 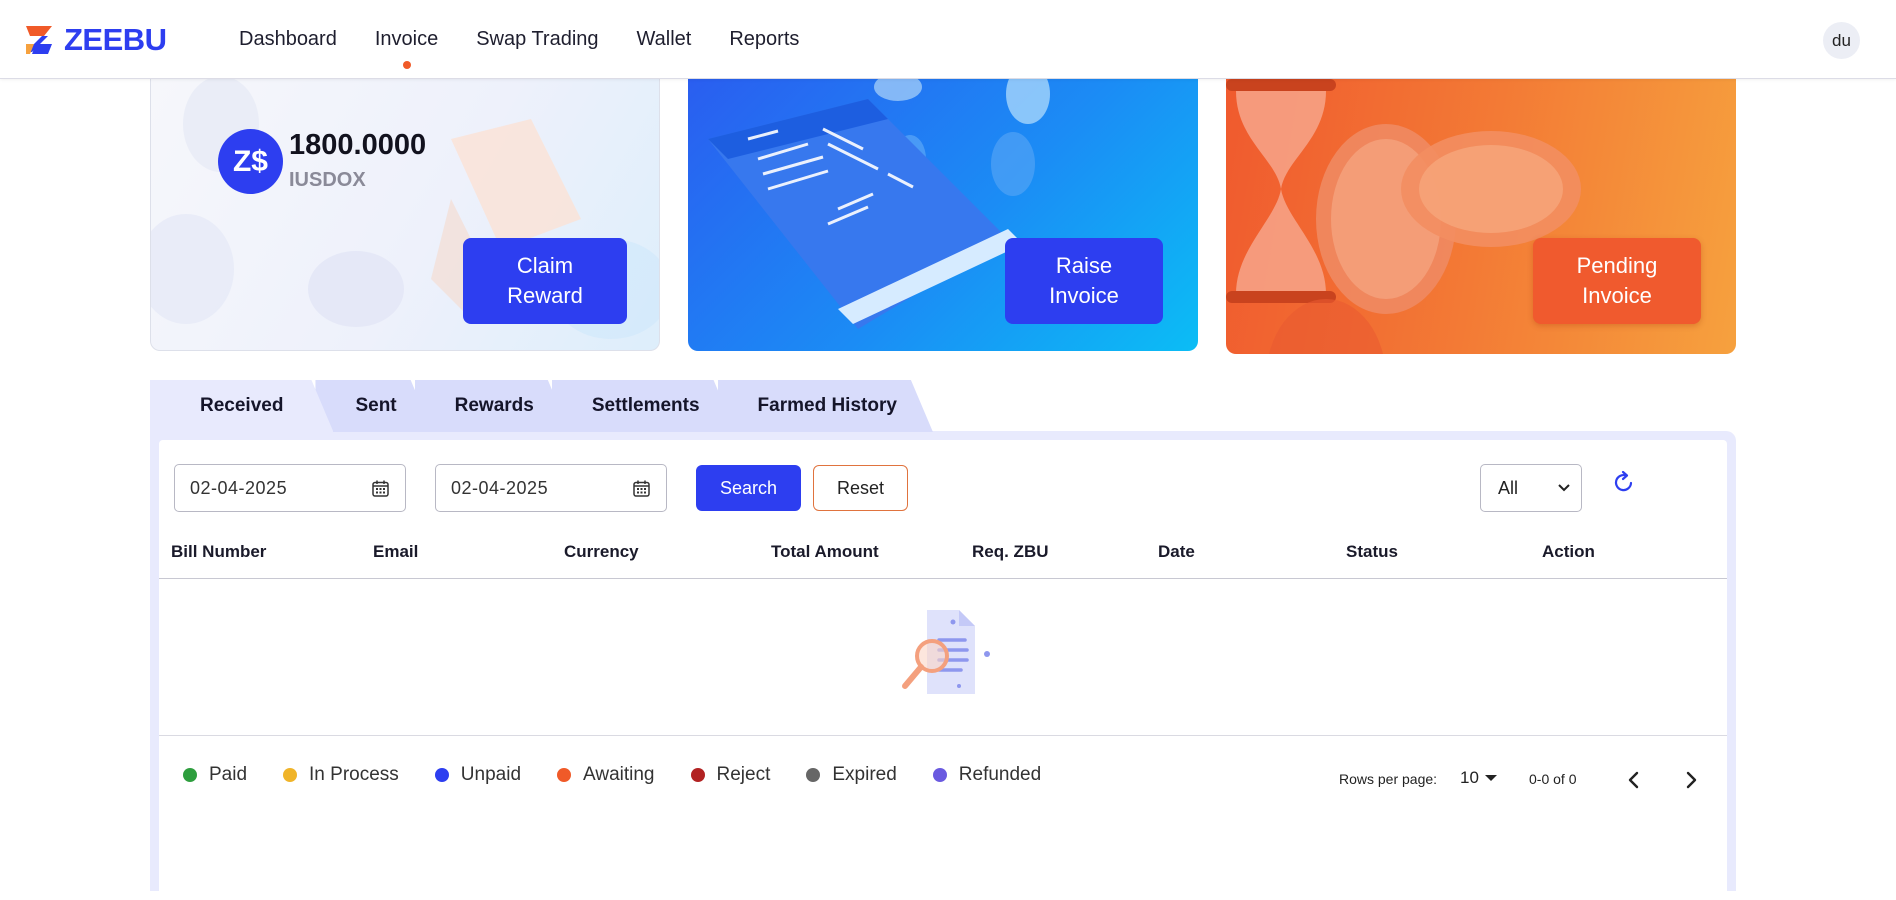 I want to click on logo-text: ZEEBU, so click(x=115, y=39).